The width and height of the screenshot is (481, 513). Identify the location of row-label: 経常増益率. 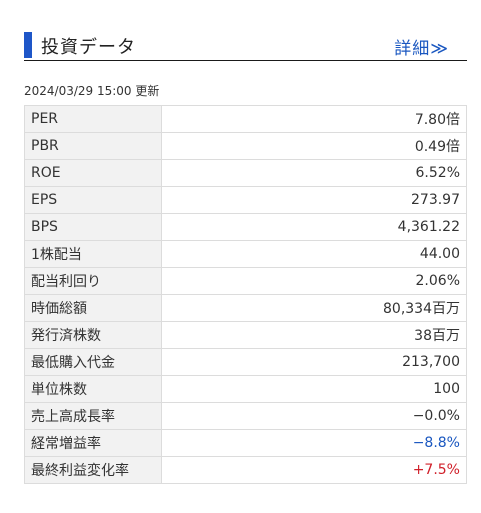
(93, 443).